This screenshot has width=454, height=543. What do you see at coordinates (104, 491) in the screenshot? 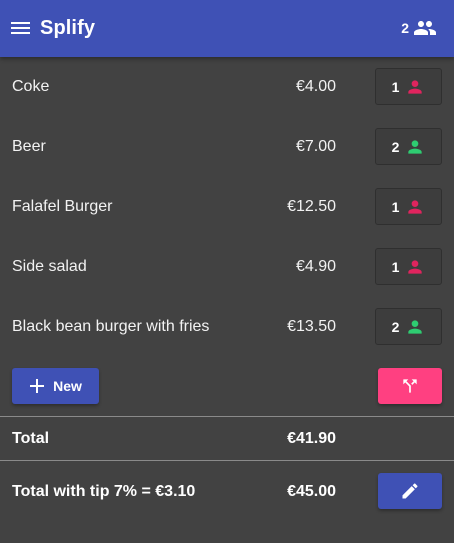
I see `tip-label: Total with tip 7% = €3.10` at bounding box center [104, 491].